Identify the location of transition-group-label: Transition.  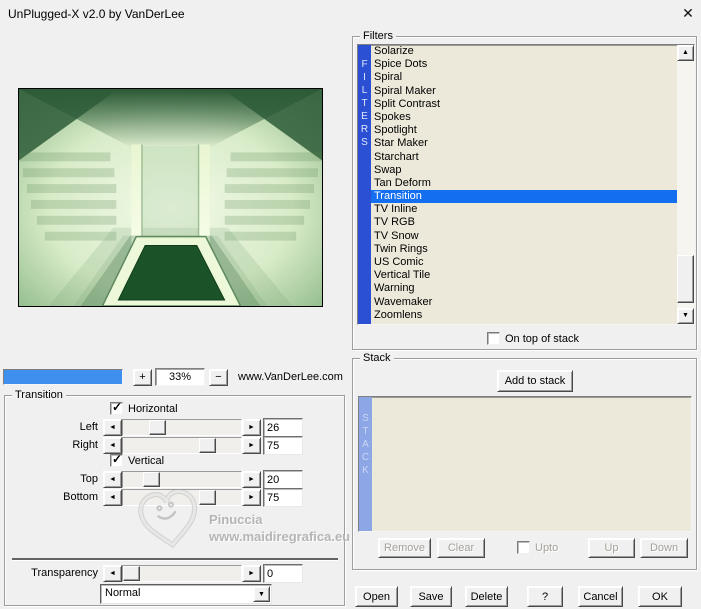
(39, 395).